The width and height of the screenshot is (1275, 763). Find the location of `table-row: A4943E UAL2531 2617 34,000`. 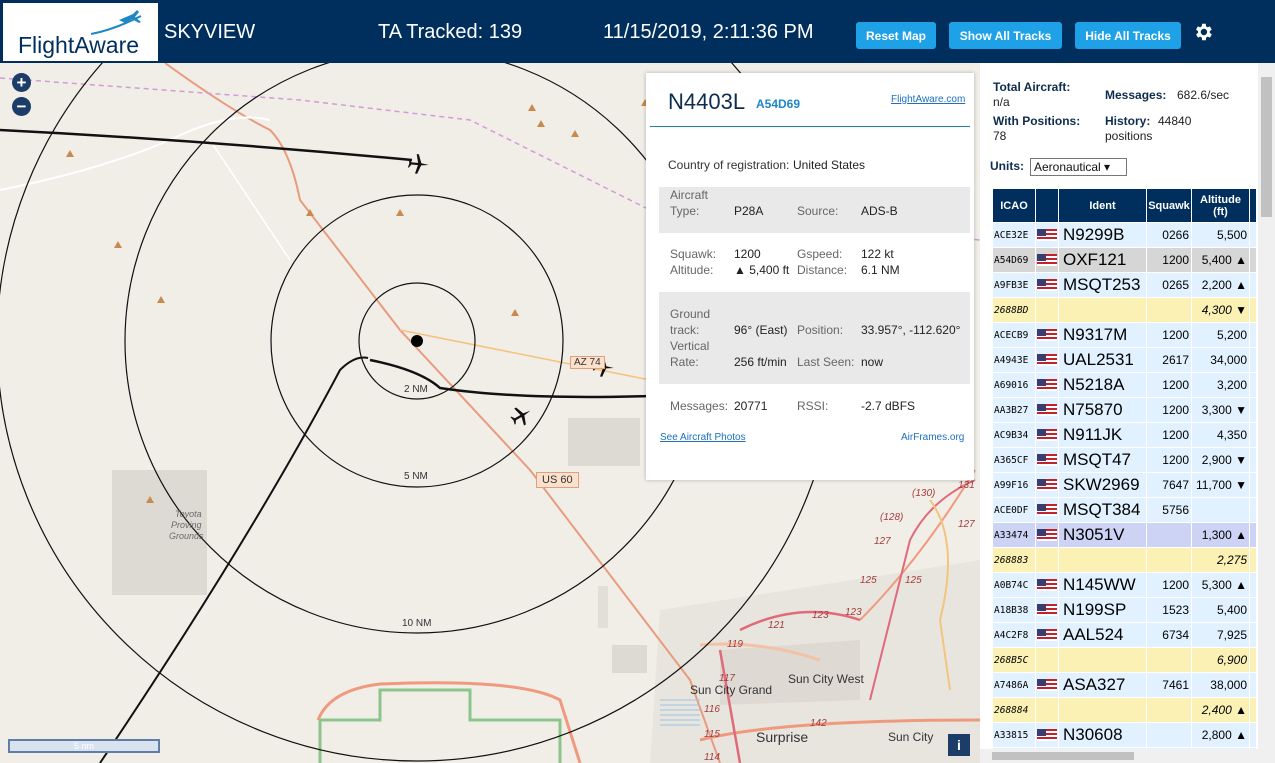

table-row: A4943E UAL2531 2617 34,000 is located at coordinates (1124, 360).